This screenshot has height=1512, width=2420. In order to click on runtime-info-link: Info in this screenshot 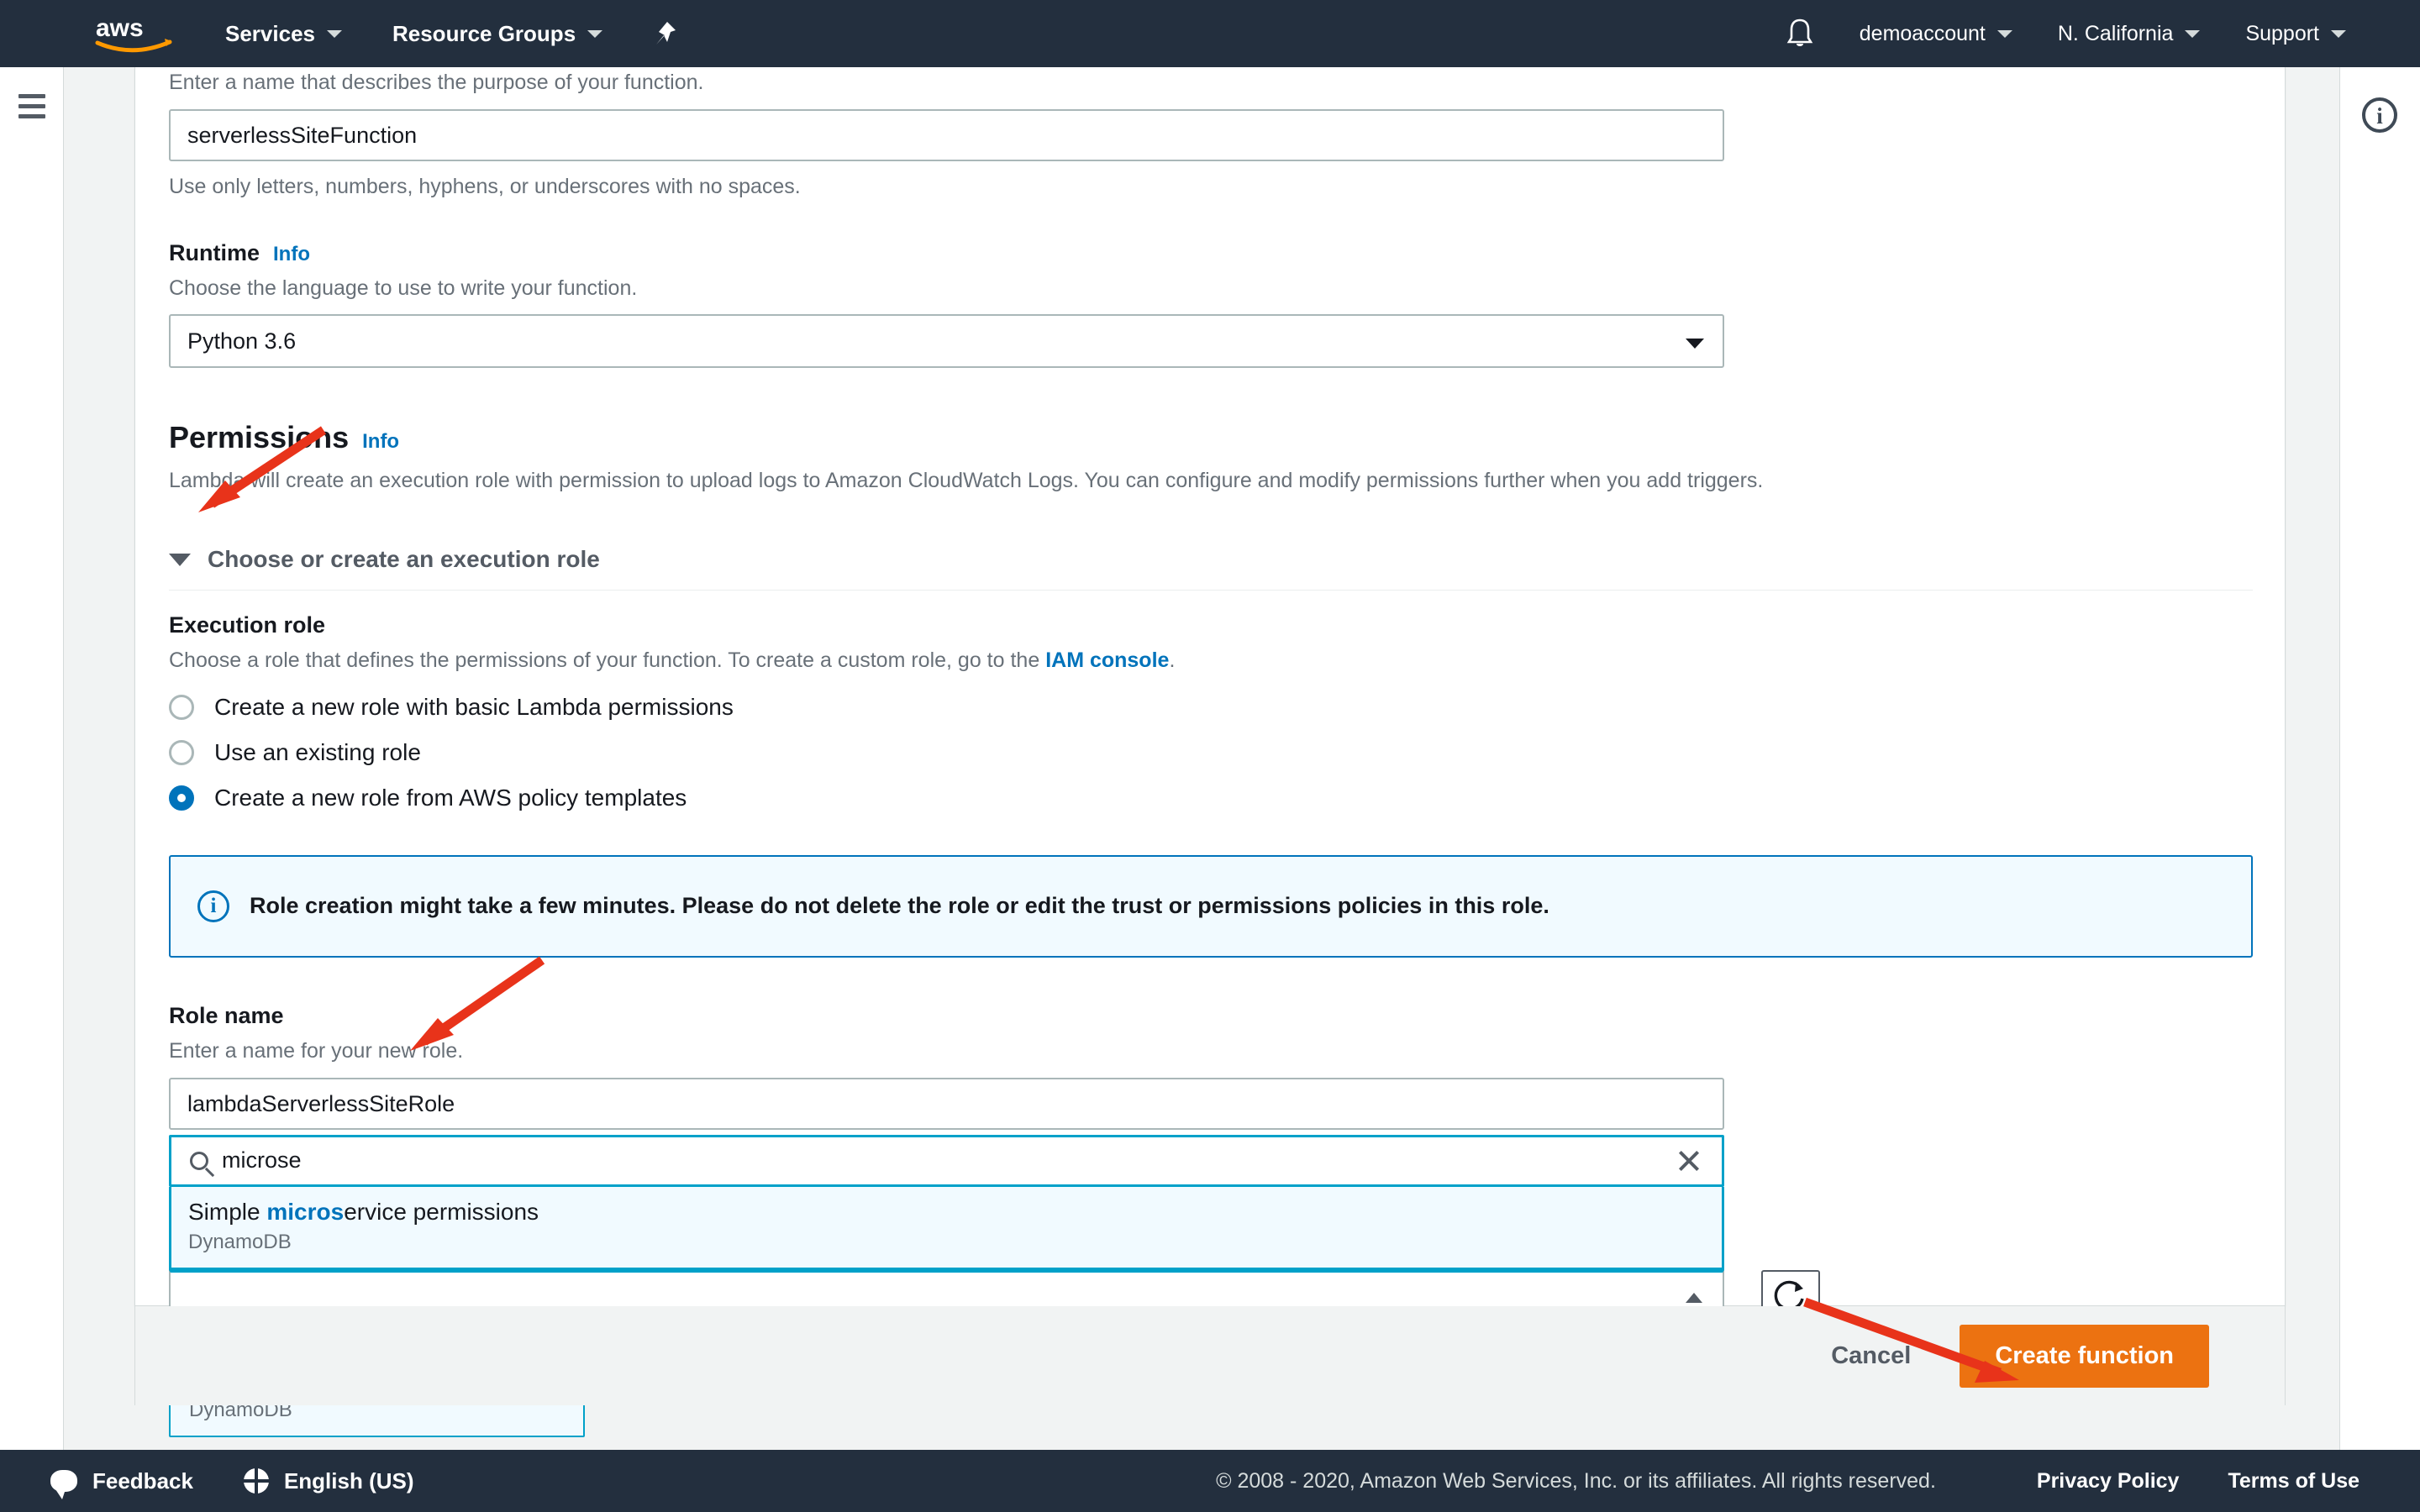, I will do `click(291, 254)`.